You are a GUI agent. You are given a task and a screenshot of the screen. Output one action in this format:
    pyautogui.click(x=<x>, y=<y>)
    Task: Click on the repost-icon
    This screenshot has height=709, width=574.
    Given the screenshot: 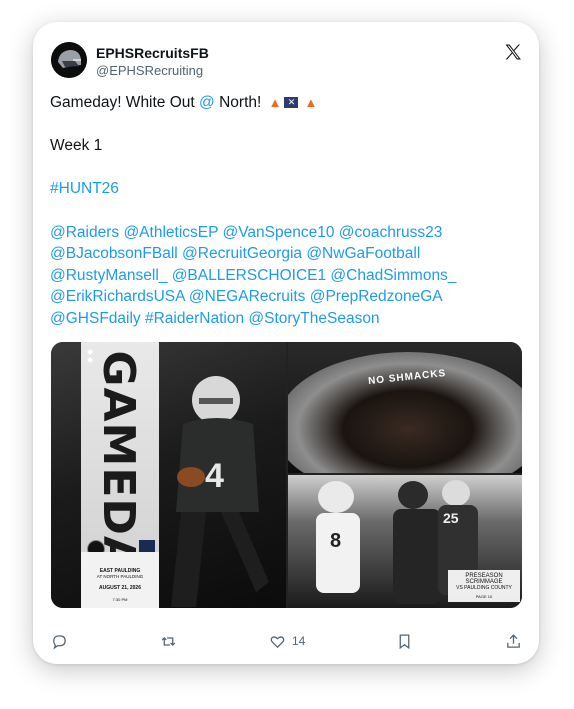 What is the action you would take?
    pyautogui.click(x=168, y=641)
    